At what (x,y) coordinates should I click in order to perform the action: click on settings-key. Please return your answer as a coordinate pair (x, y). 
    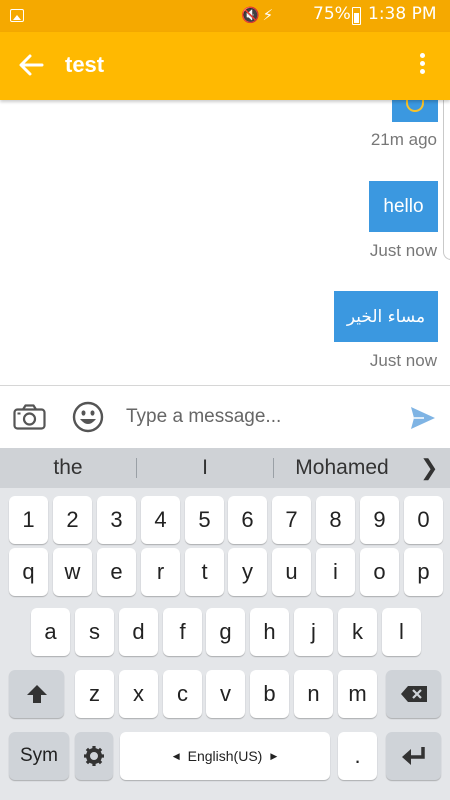
    Looking at the image, I should click on (94, 756).